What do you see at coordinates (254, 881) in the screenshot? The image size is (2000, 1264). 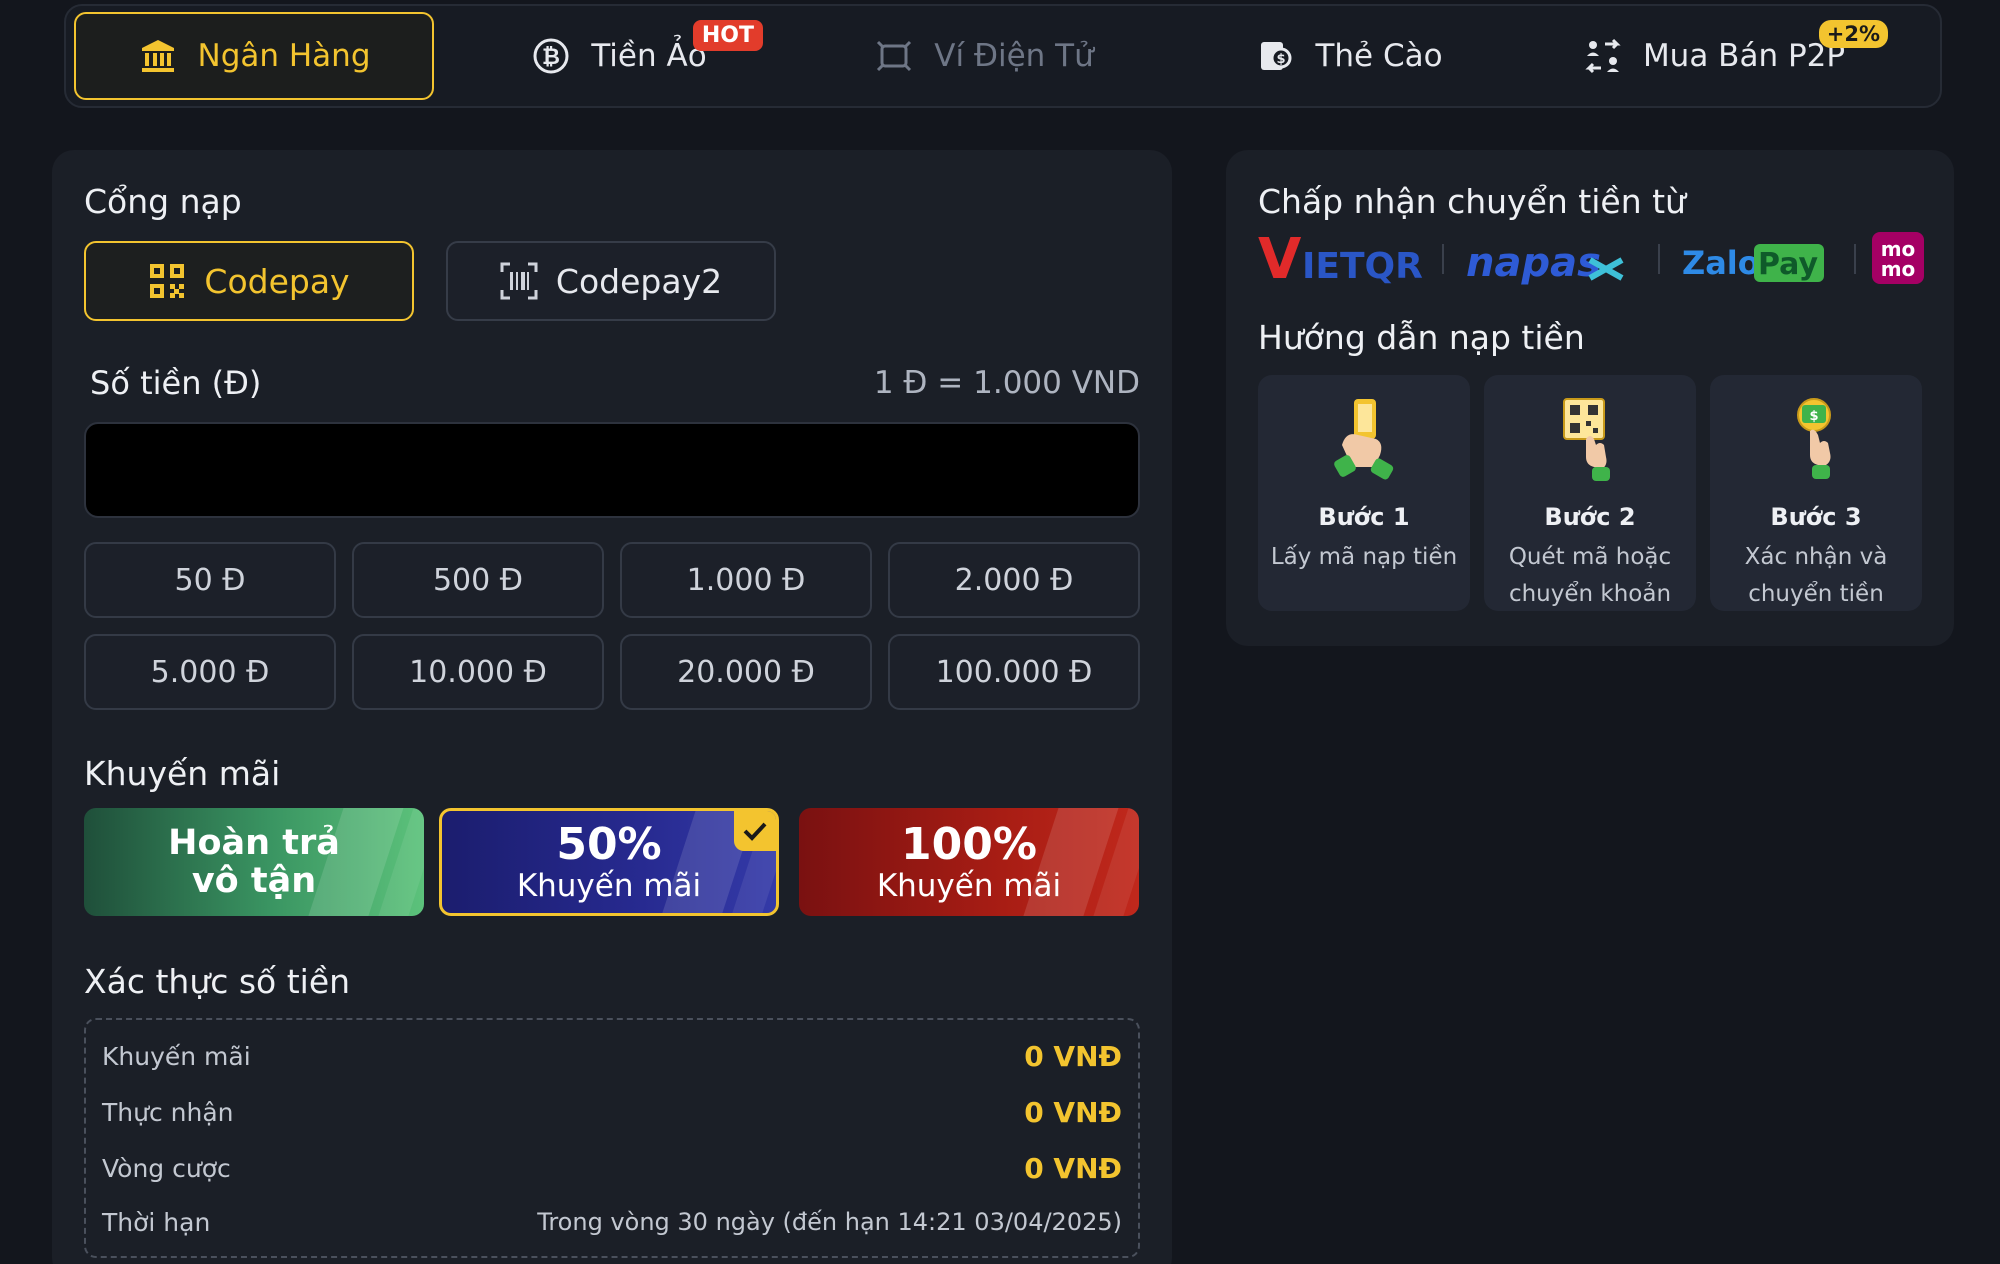 I see `promo-line2: vô tận` at bounding box center [254, 881].